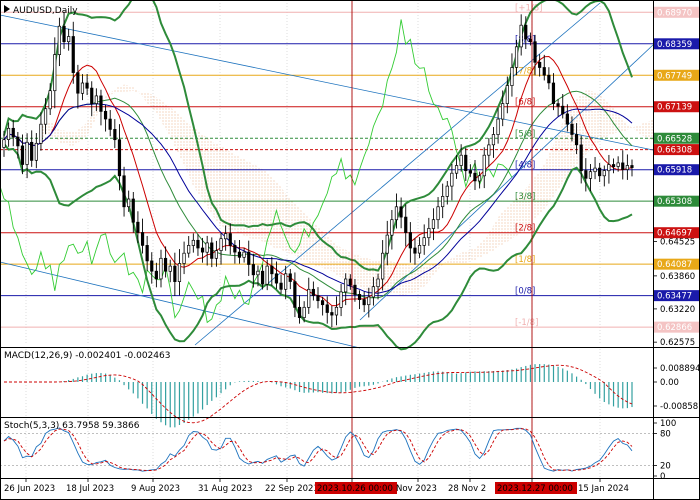 The image size is (700, 500). What do you see at coordinates (674, 108) in the screenshot?
I see `price-tag-label: 0.67139` at bounding box center [674, 108].